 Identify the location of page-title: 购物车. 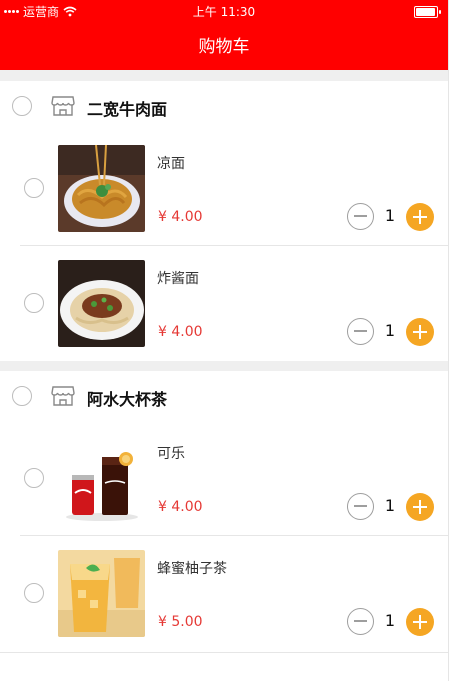
(224, 47).